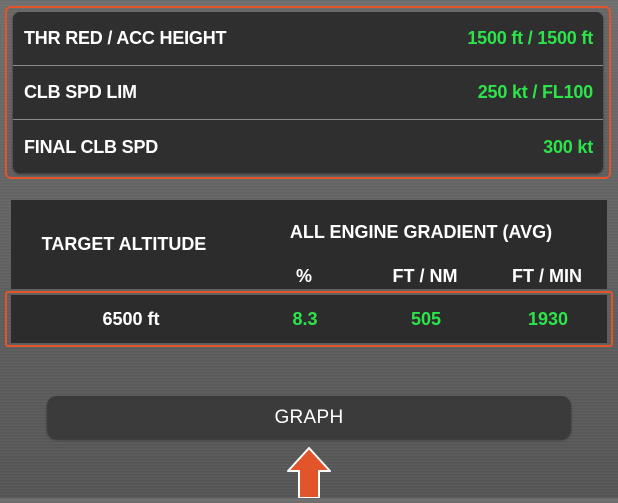 The width and height of the screenshot is (618, 503). Describe the element at coordinates (426, 318) in the screenshot. I see `gradient-ft-nm-value: 505` at that location.